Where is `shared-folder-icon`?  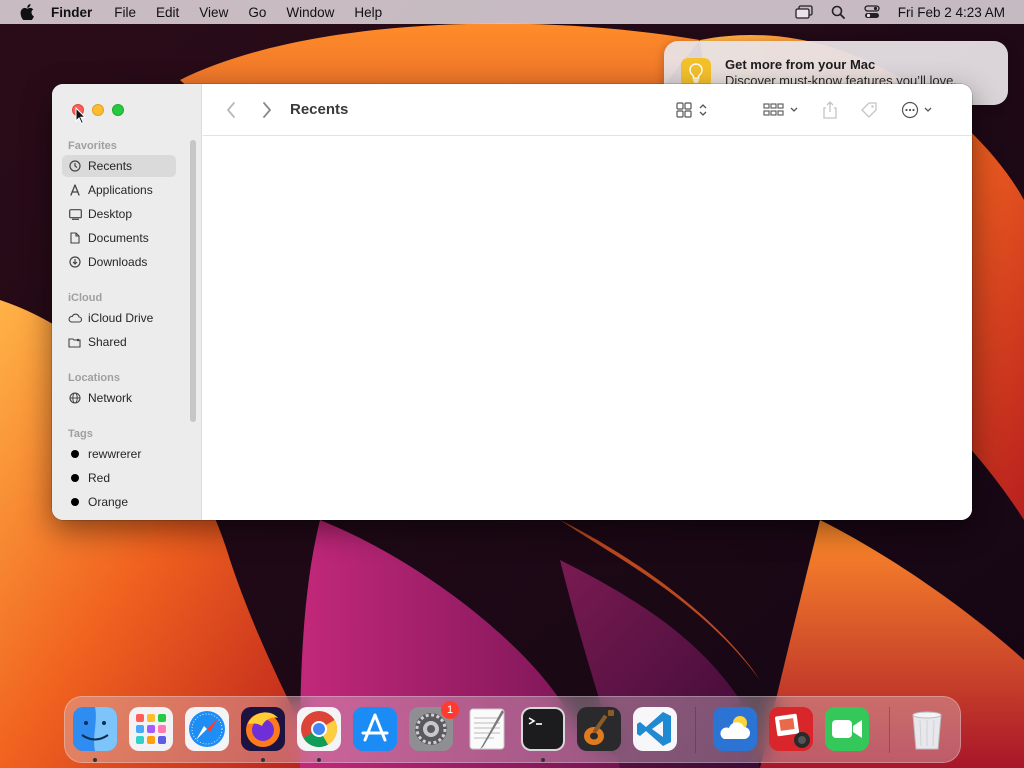 shared-folder-icon is located at coordinates (75, 342).